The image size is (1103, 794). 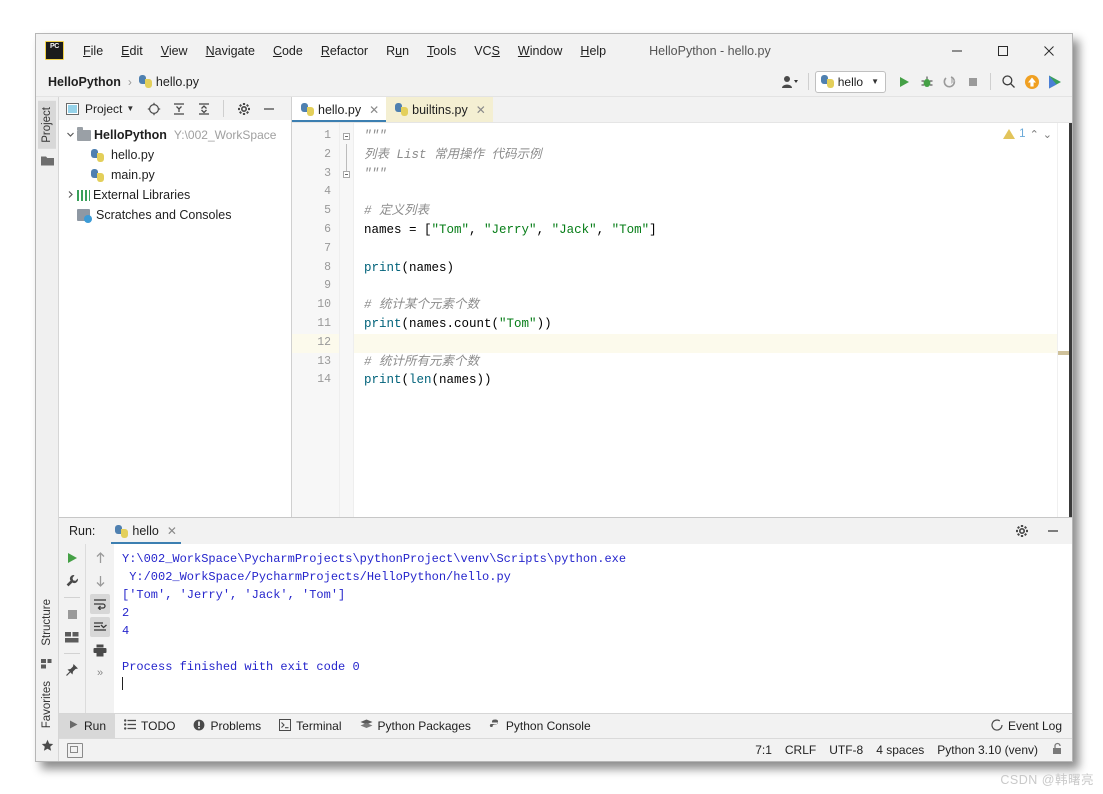 I want to click on hide-icon, so click(x=1052, y=531).